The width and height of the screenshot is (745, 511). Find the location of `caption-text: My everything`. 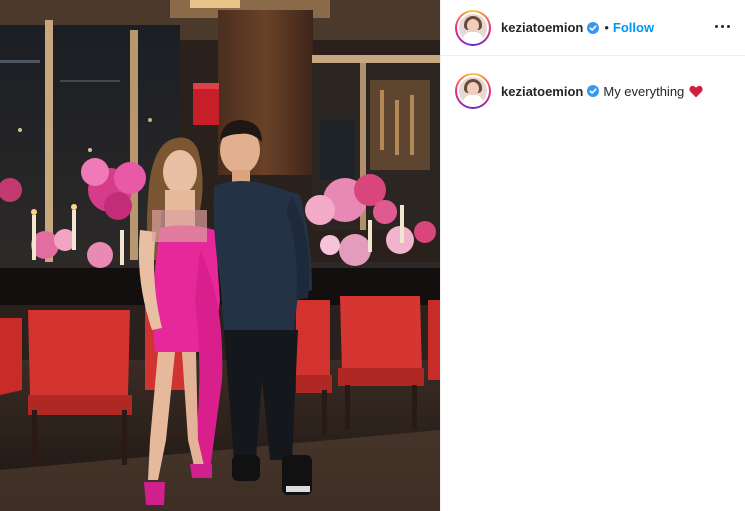

caption-text: My everything is located at coordinates (644, 91).